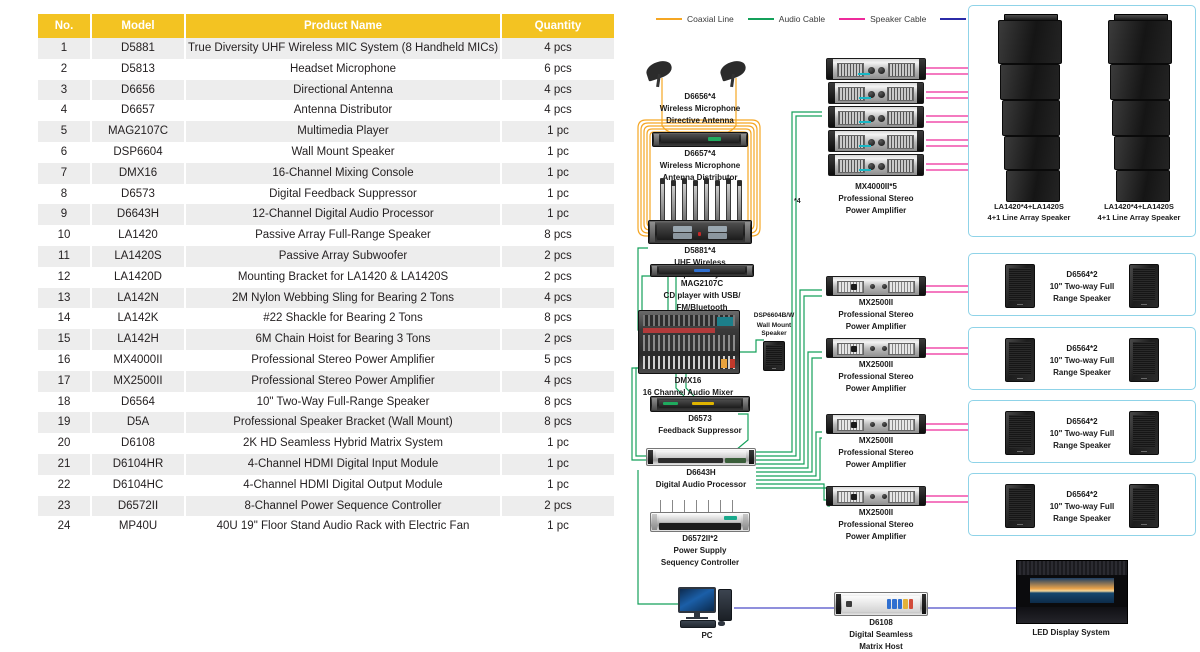 The width and height of the screenshot is (1200, 652). Describe the element at coordinates (138, 90) in the screenshot. I see `cell-model: D6656` at that location.